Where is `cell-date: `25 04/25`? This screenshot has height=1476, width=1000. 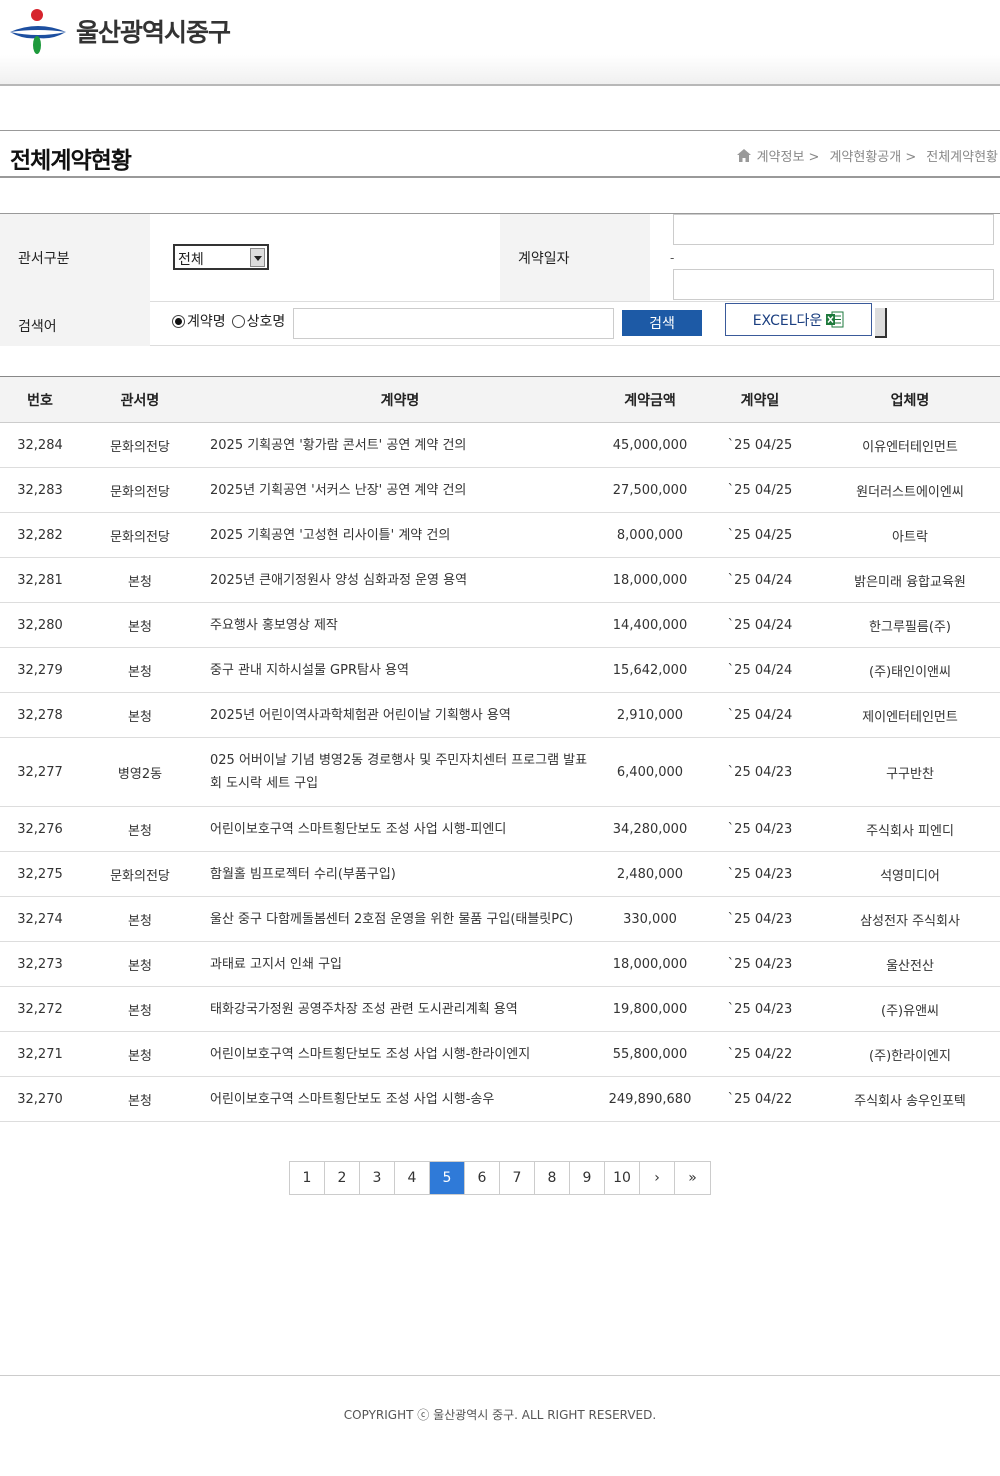 cell-date: `25 04/25 is located at coordinates (760, 490).